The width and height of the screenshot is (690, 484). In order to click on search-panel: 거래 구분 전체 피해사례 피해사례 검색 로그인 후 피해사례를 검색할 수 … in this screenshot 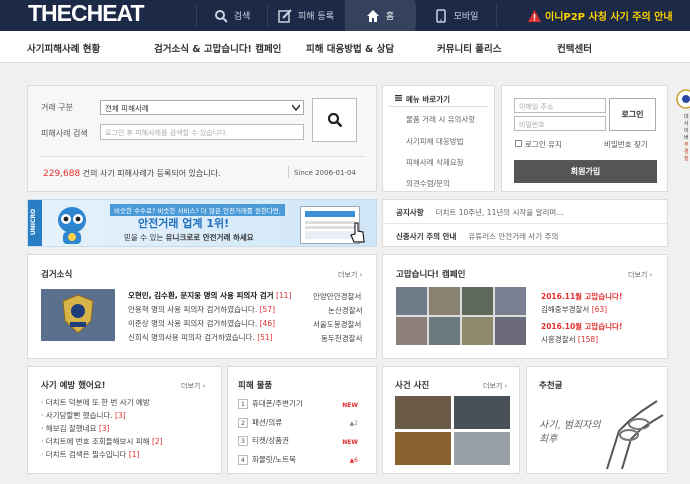, I will do `click(202, 138)`.